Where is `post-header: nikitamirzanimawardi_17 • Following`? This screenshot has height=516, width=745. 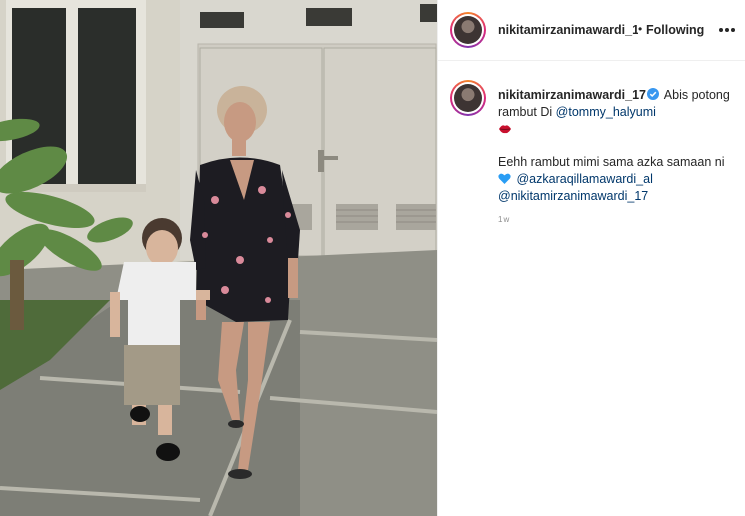 post-header: nikitamirzanimawardi_17 • Following is located at coordinates (591, 30).